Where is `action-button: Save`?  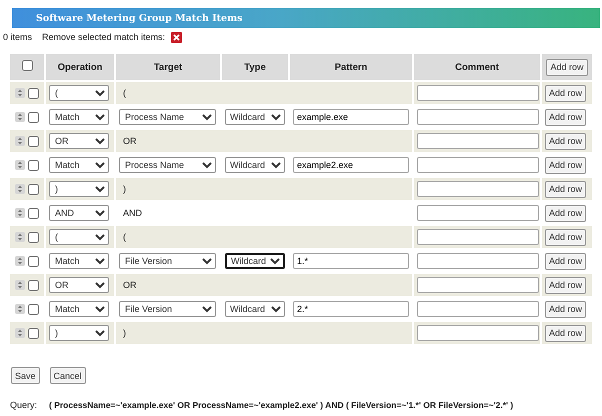
action-button: Save is located at coordinates (25, 375).